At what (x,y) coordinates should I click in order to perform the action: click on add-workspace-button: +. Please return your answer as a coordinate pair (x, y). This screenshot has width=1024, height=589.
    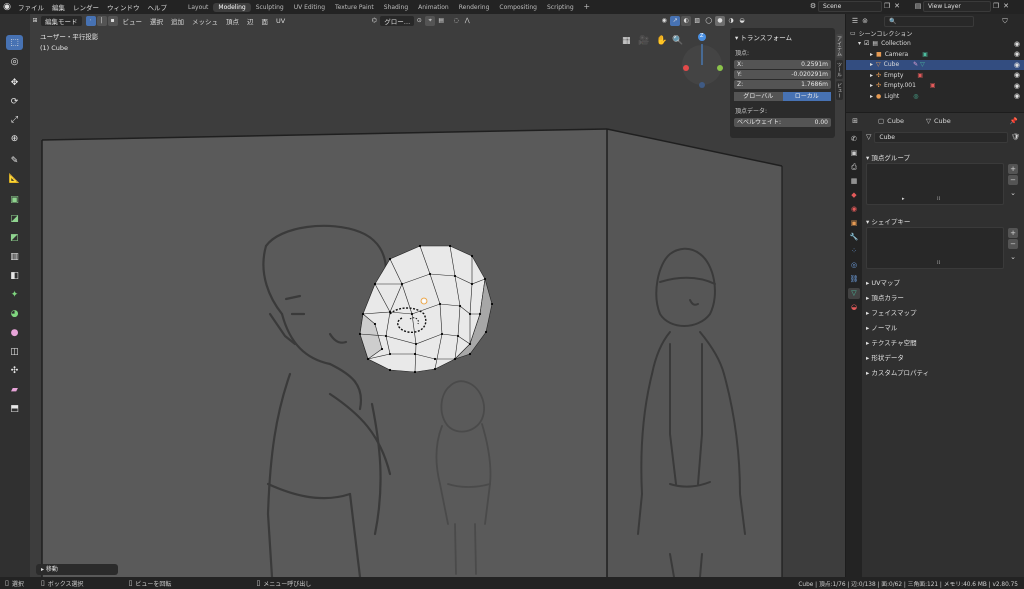
    Looking at the image, I should click on (587, 7).